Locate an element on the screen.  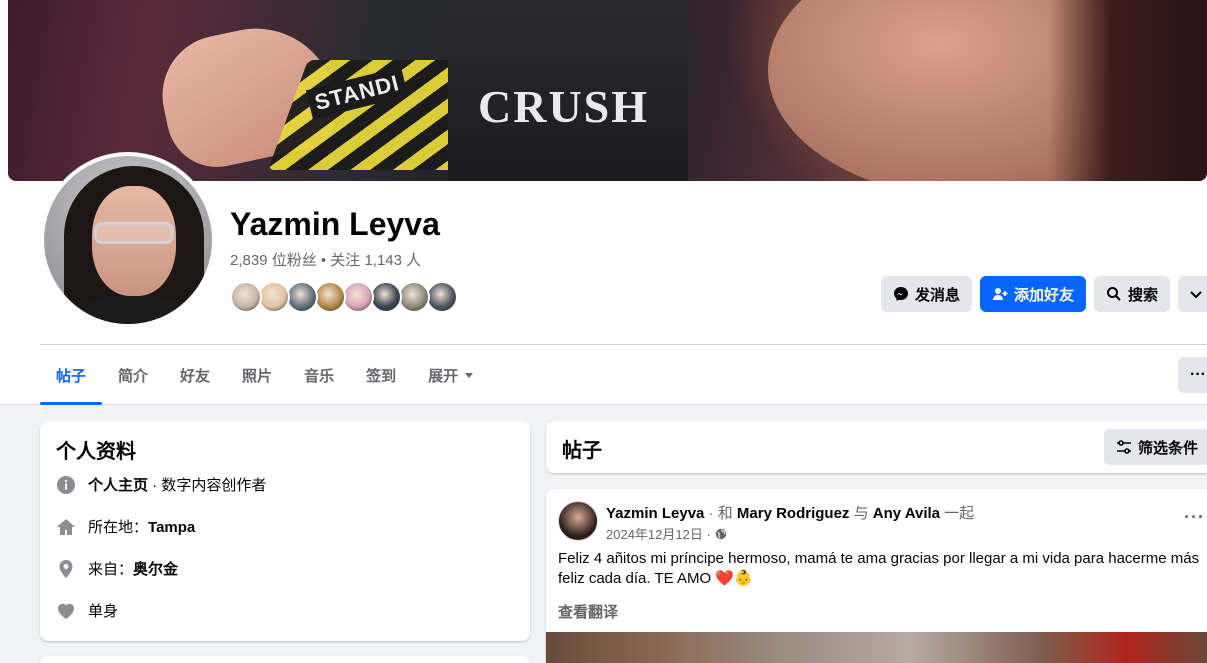
tab-more: 展开 is located at coordinates (451, 375).